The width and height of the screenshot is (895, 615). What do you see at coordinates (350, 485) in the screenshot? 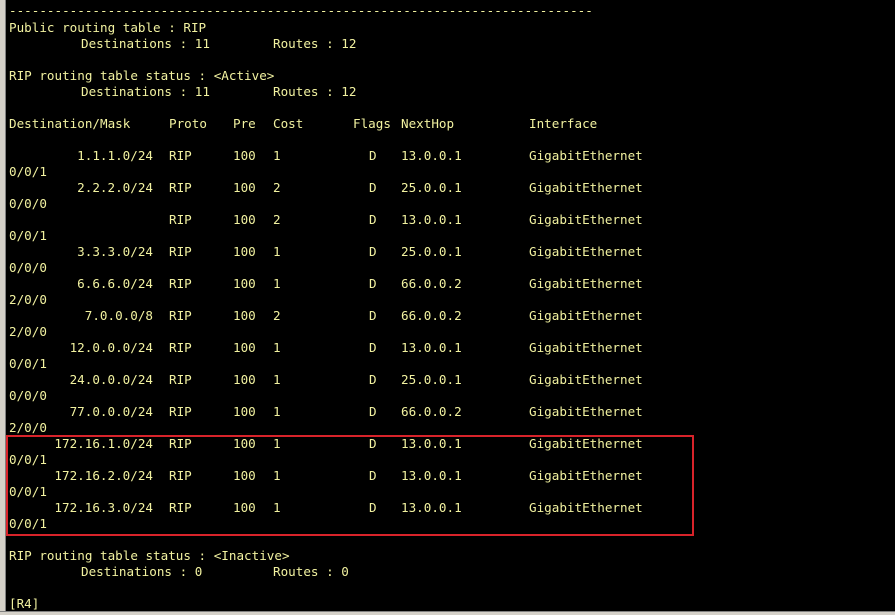
I see `highlight-box` at bounding box center [350, 485].